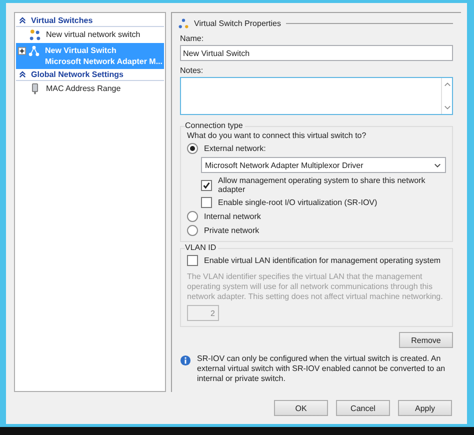 This screenshot has width=474, height=435. What do you see at coordinates (301, 408) in the screenshot?
I see `dialog-button: OK` at bounding box center [301, 408].